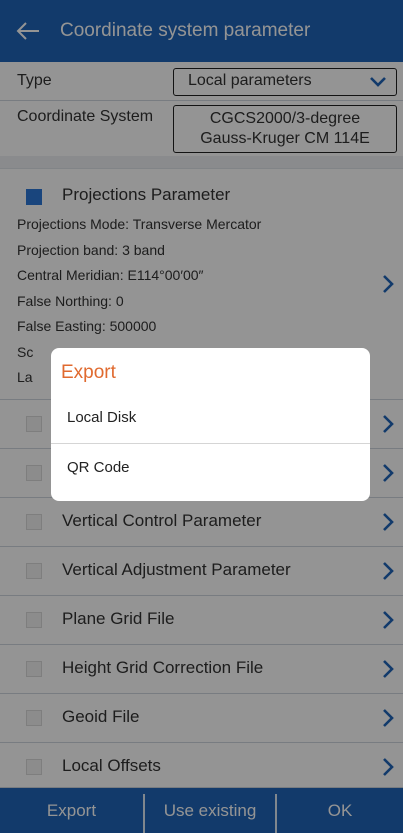 This screenshot has height=833, width=403. I want to click on dialog-title: Export, so click(88, 372).